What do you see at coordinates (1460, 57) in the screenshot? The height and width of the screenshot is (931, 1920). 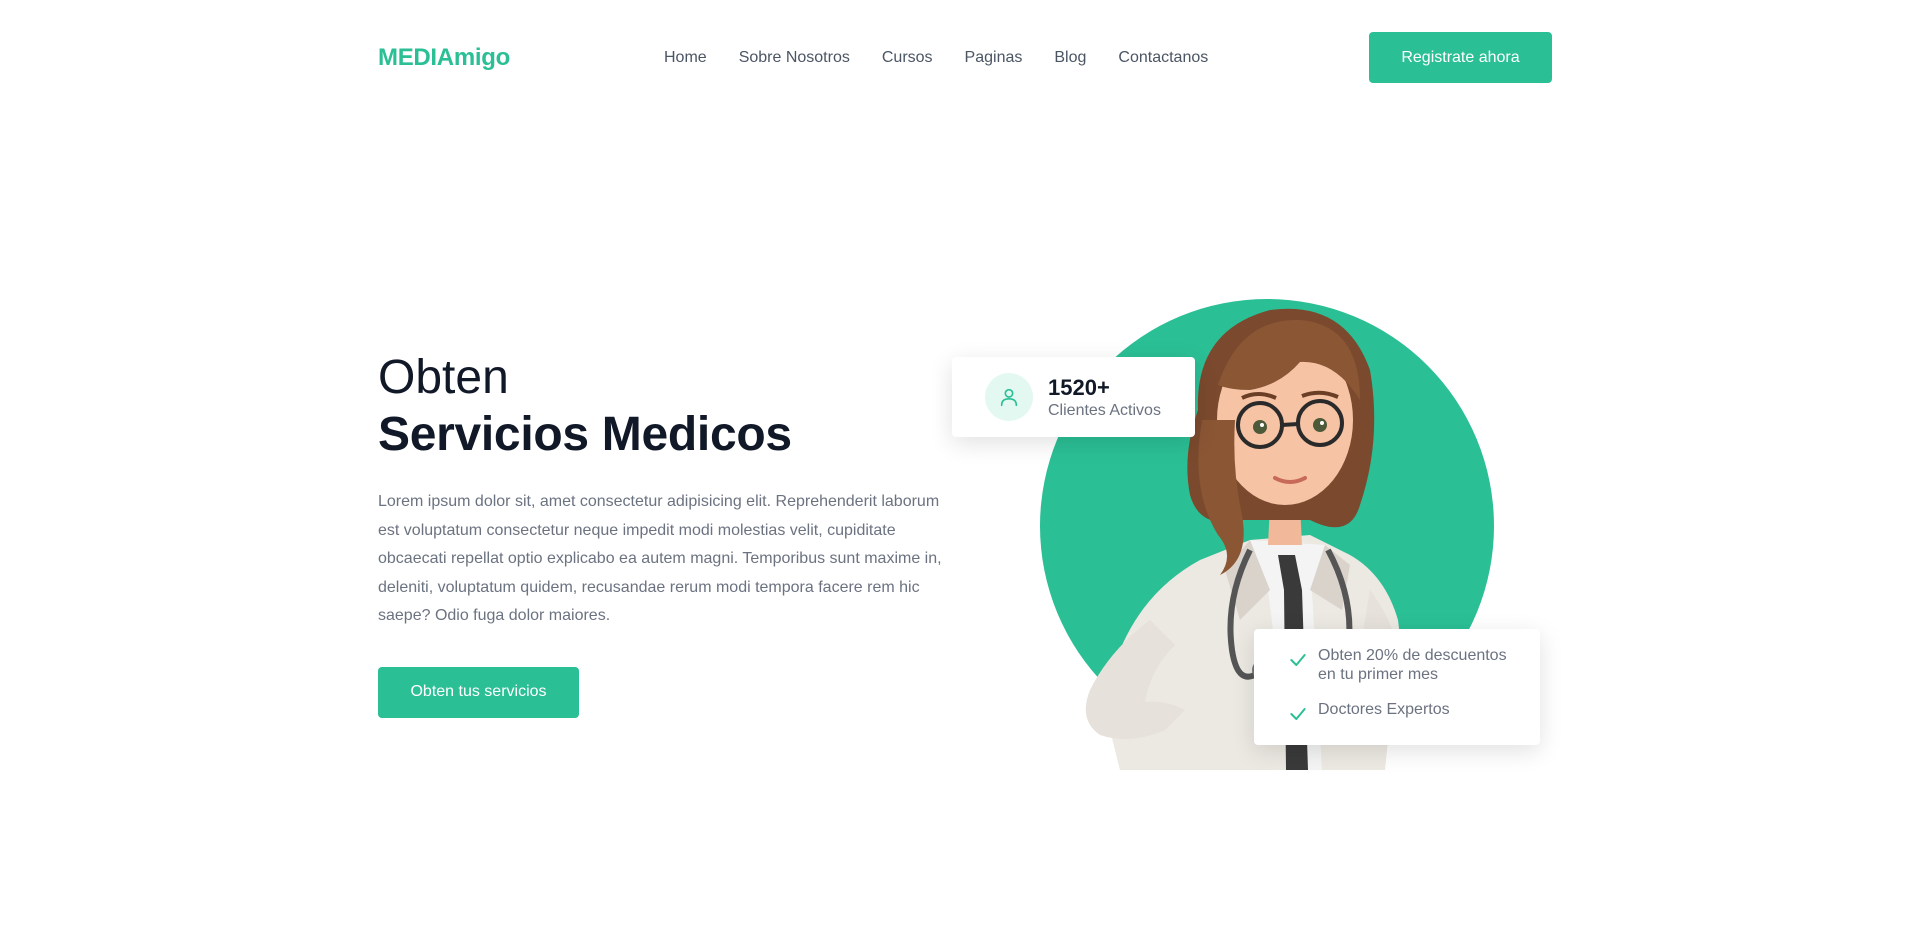 I see `register-button: Registrate ahora` at bounding box center [1460, 57].